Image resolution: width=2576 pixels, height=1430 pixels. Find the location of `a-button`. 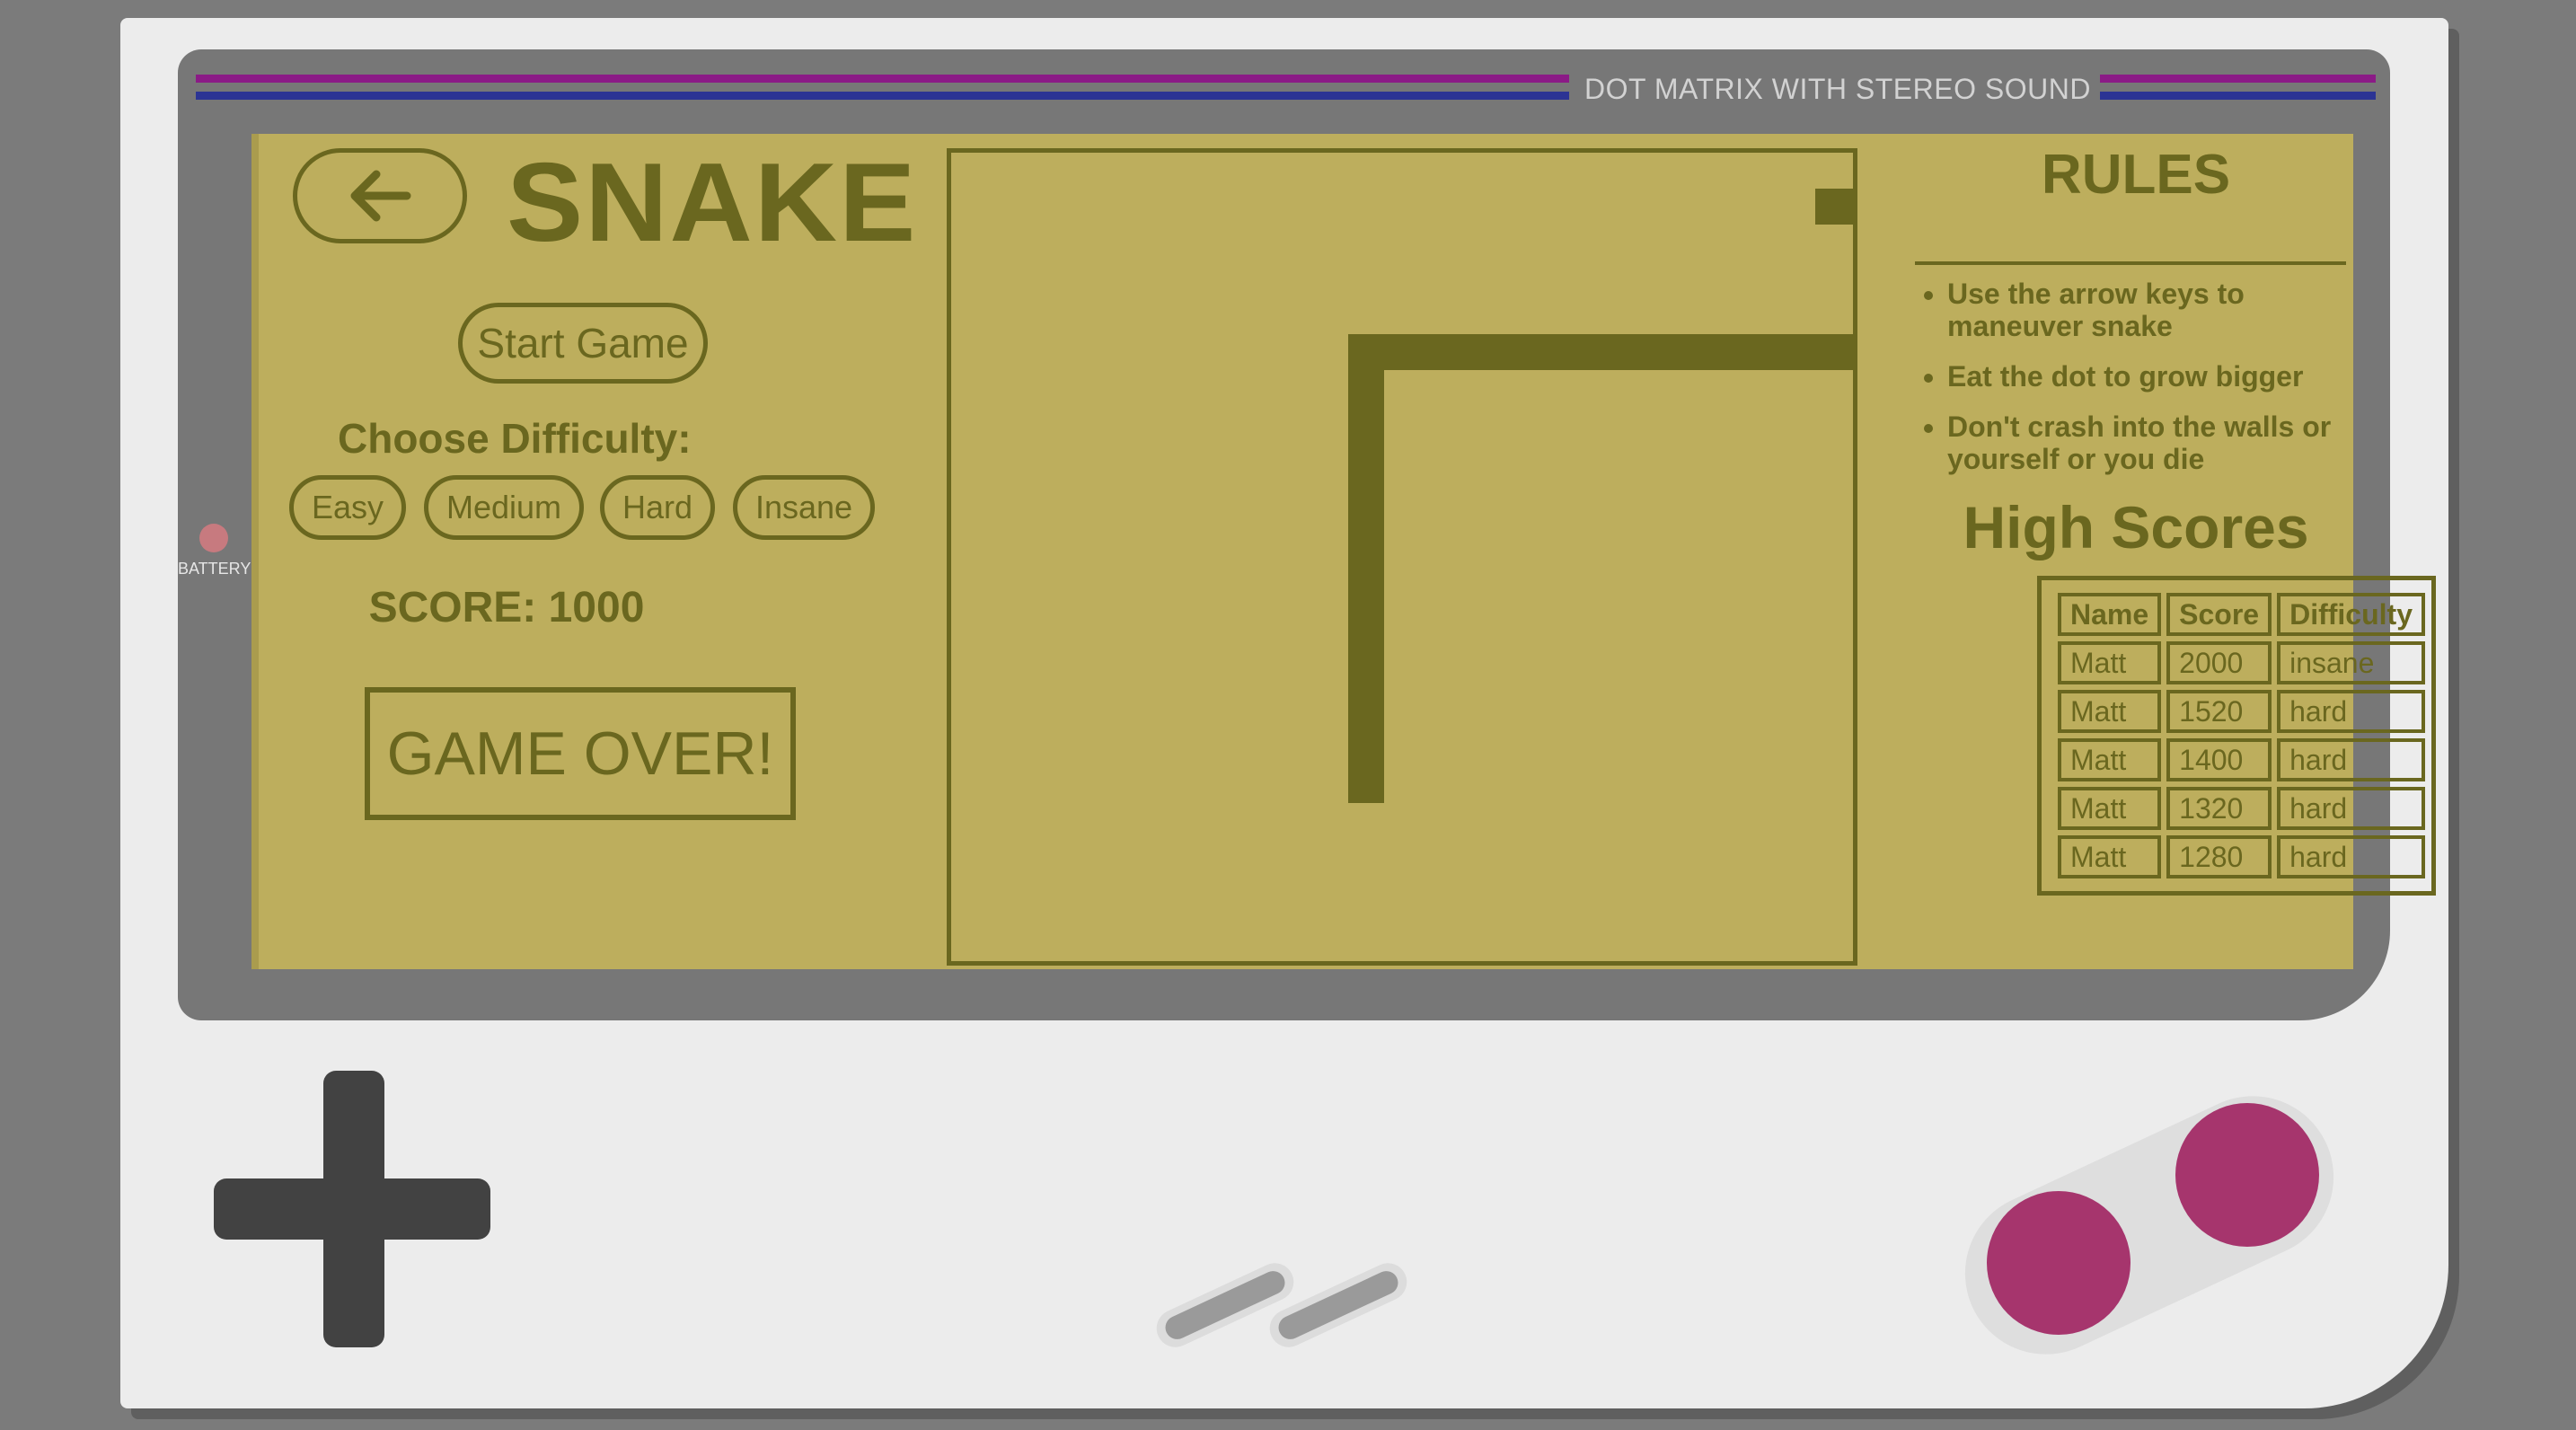

a-button is located at coordinates (2247, 1175).